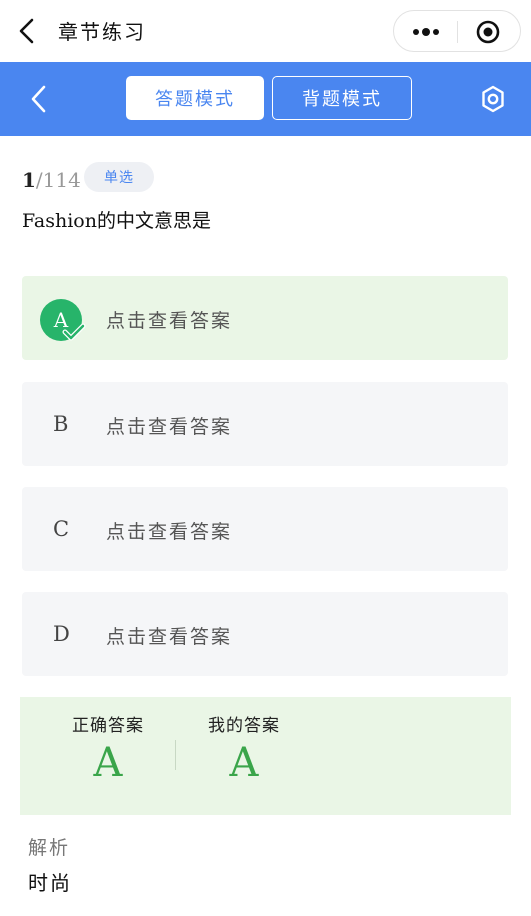 This screenshot has width=531, height=916. I want to click on check-icon, so click(74, 332).